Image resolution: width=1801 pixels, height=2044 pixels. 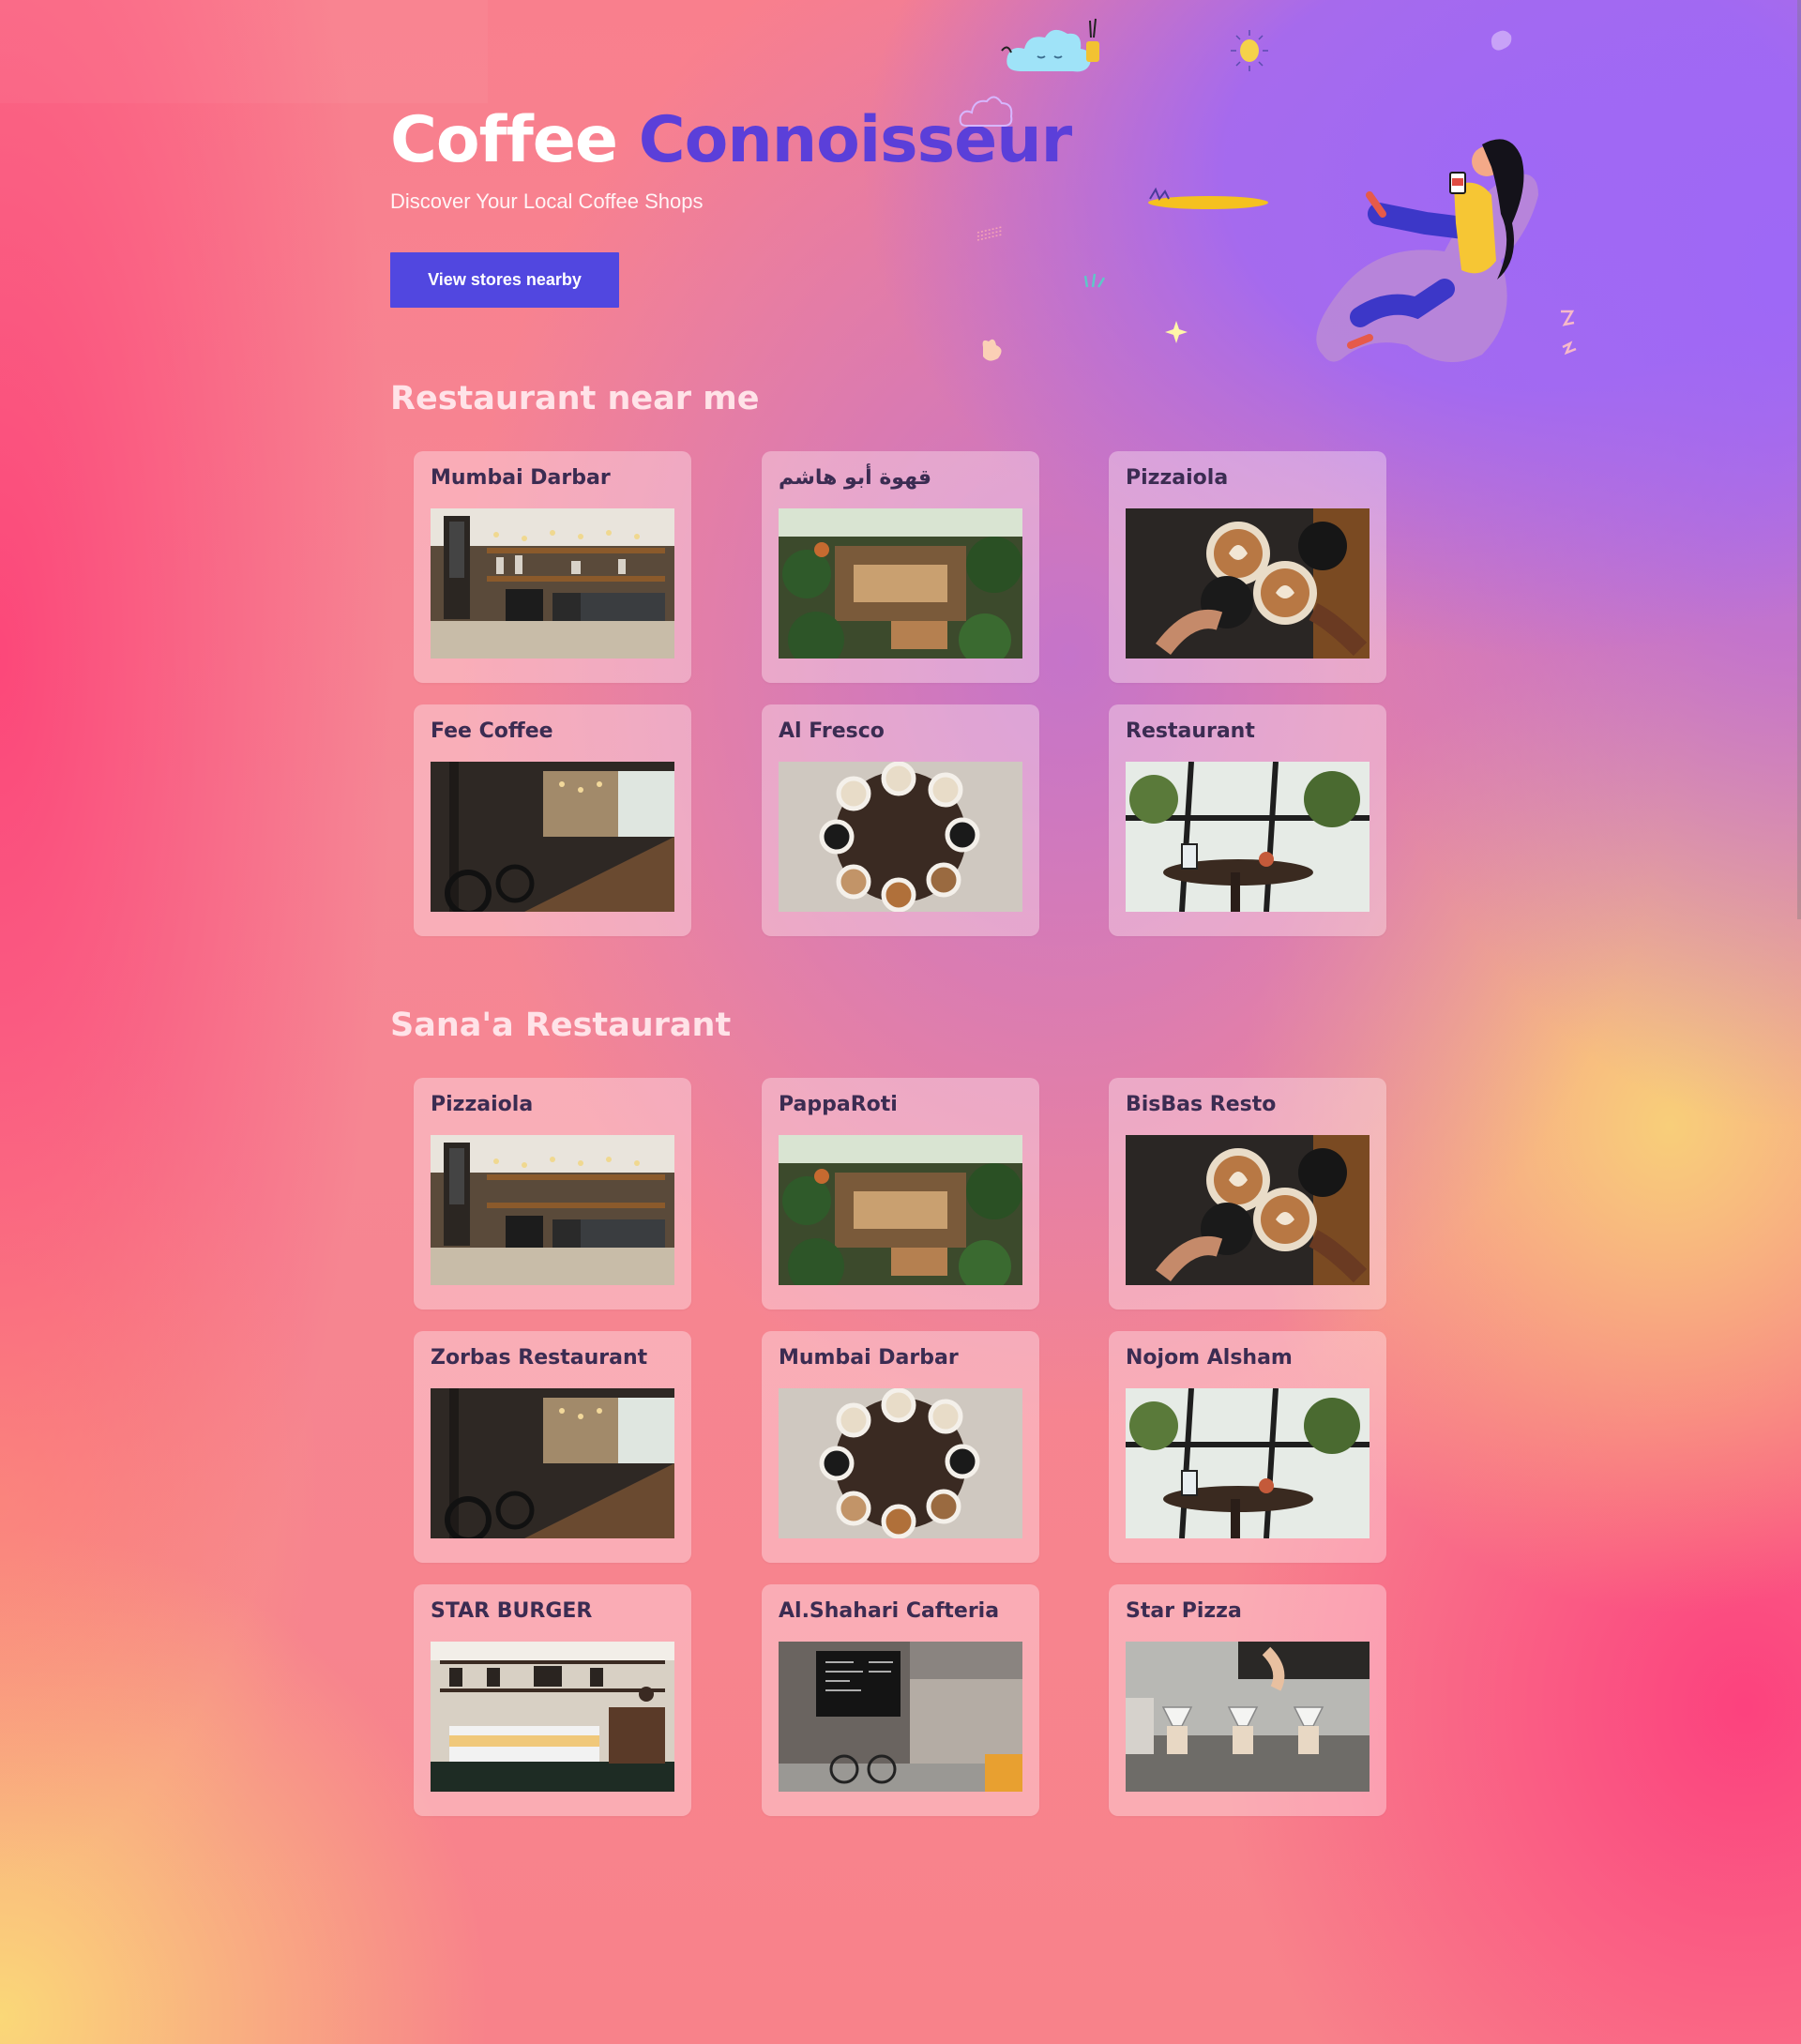 I want to click on card-title: Nojom Alsham, so click(x=1209, y=1358).